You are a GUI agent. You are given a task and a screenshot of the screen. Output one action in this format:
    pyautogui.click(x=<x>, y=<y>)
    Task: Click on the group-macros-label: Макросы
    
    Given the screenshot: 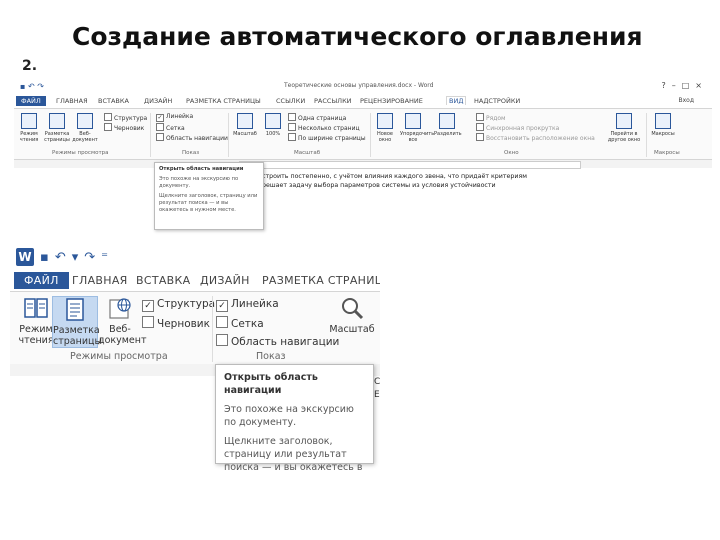 What is the action you would take?
    pyautogui.click(x=667, y=153)
    